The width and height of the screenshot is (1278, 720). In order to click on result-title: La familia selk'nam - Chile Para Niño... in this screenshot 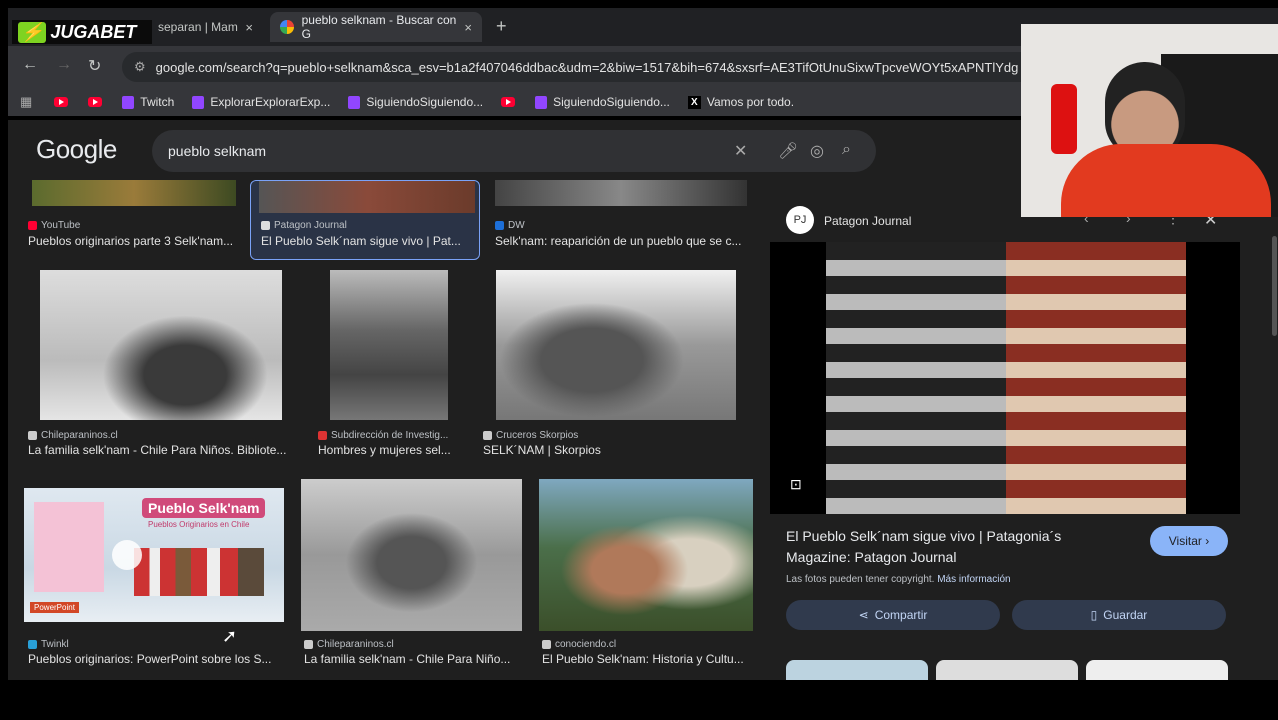, I will do `click(411, 659)`.